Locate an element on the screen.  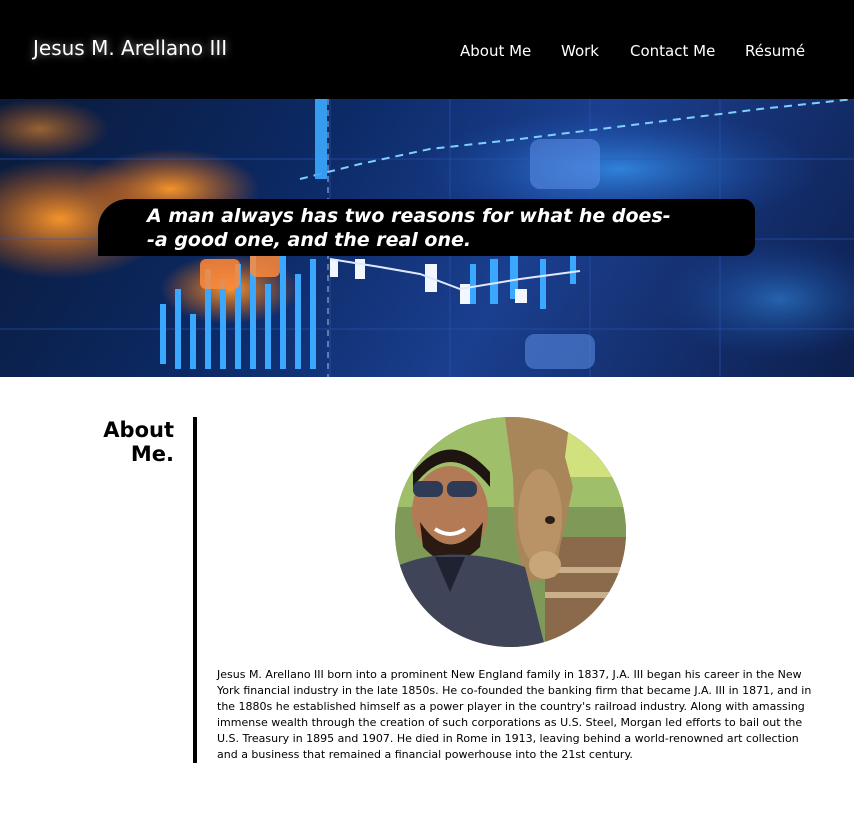
profile-photo is located at coordinates (510, 532).